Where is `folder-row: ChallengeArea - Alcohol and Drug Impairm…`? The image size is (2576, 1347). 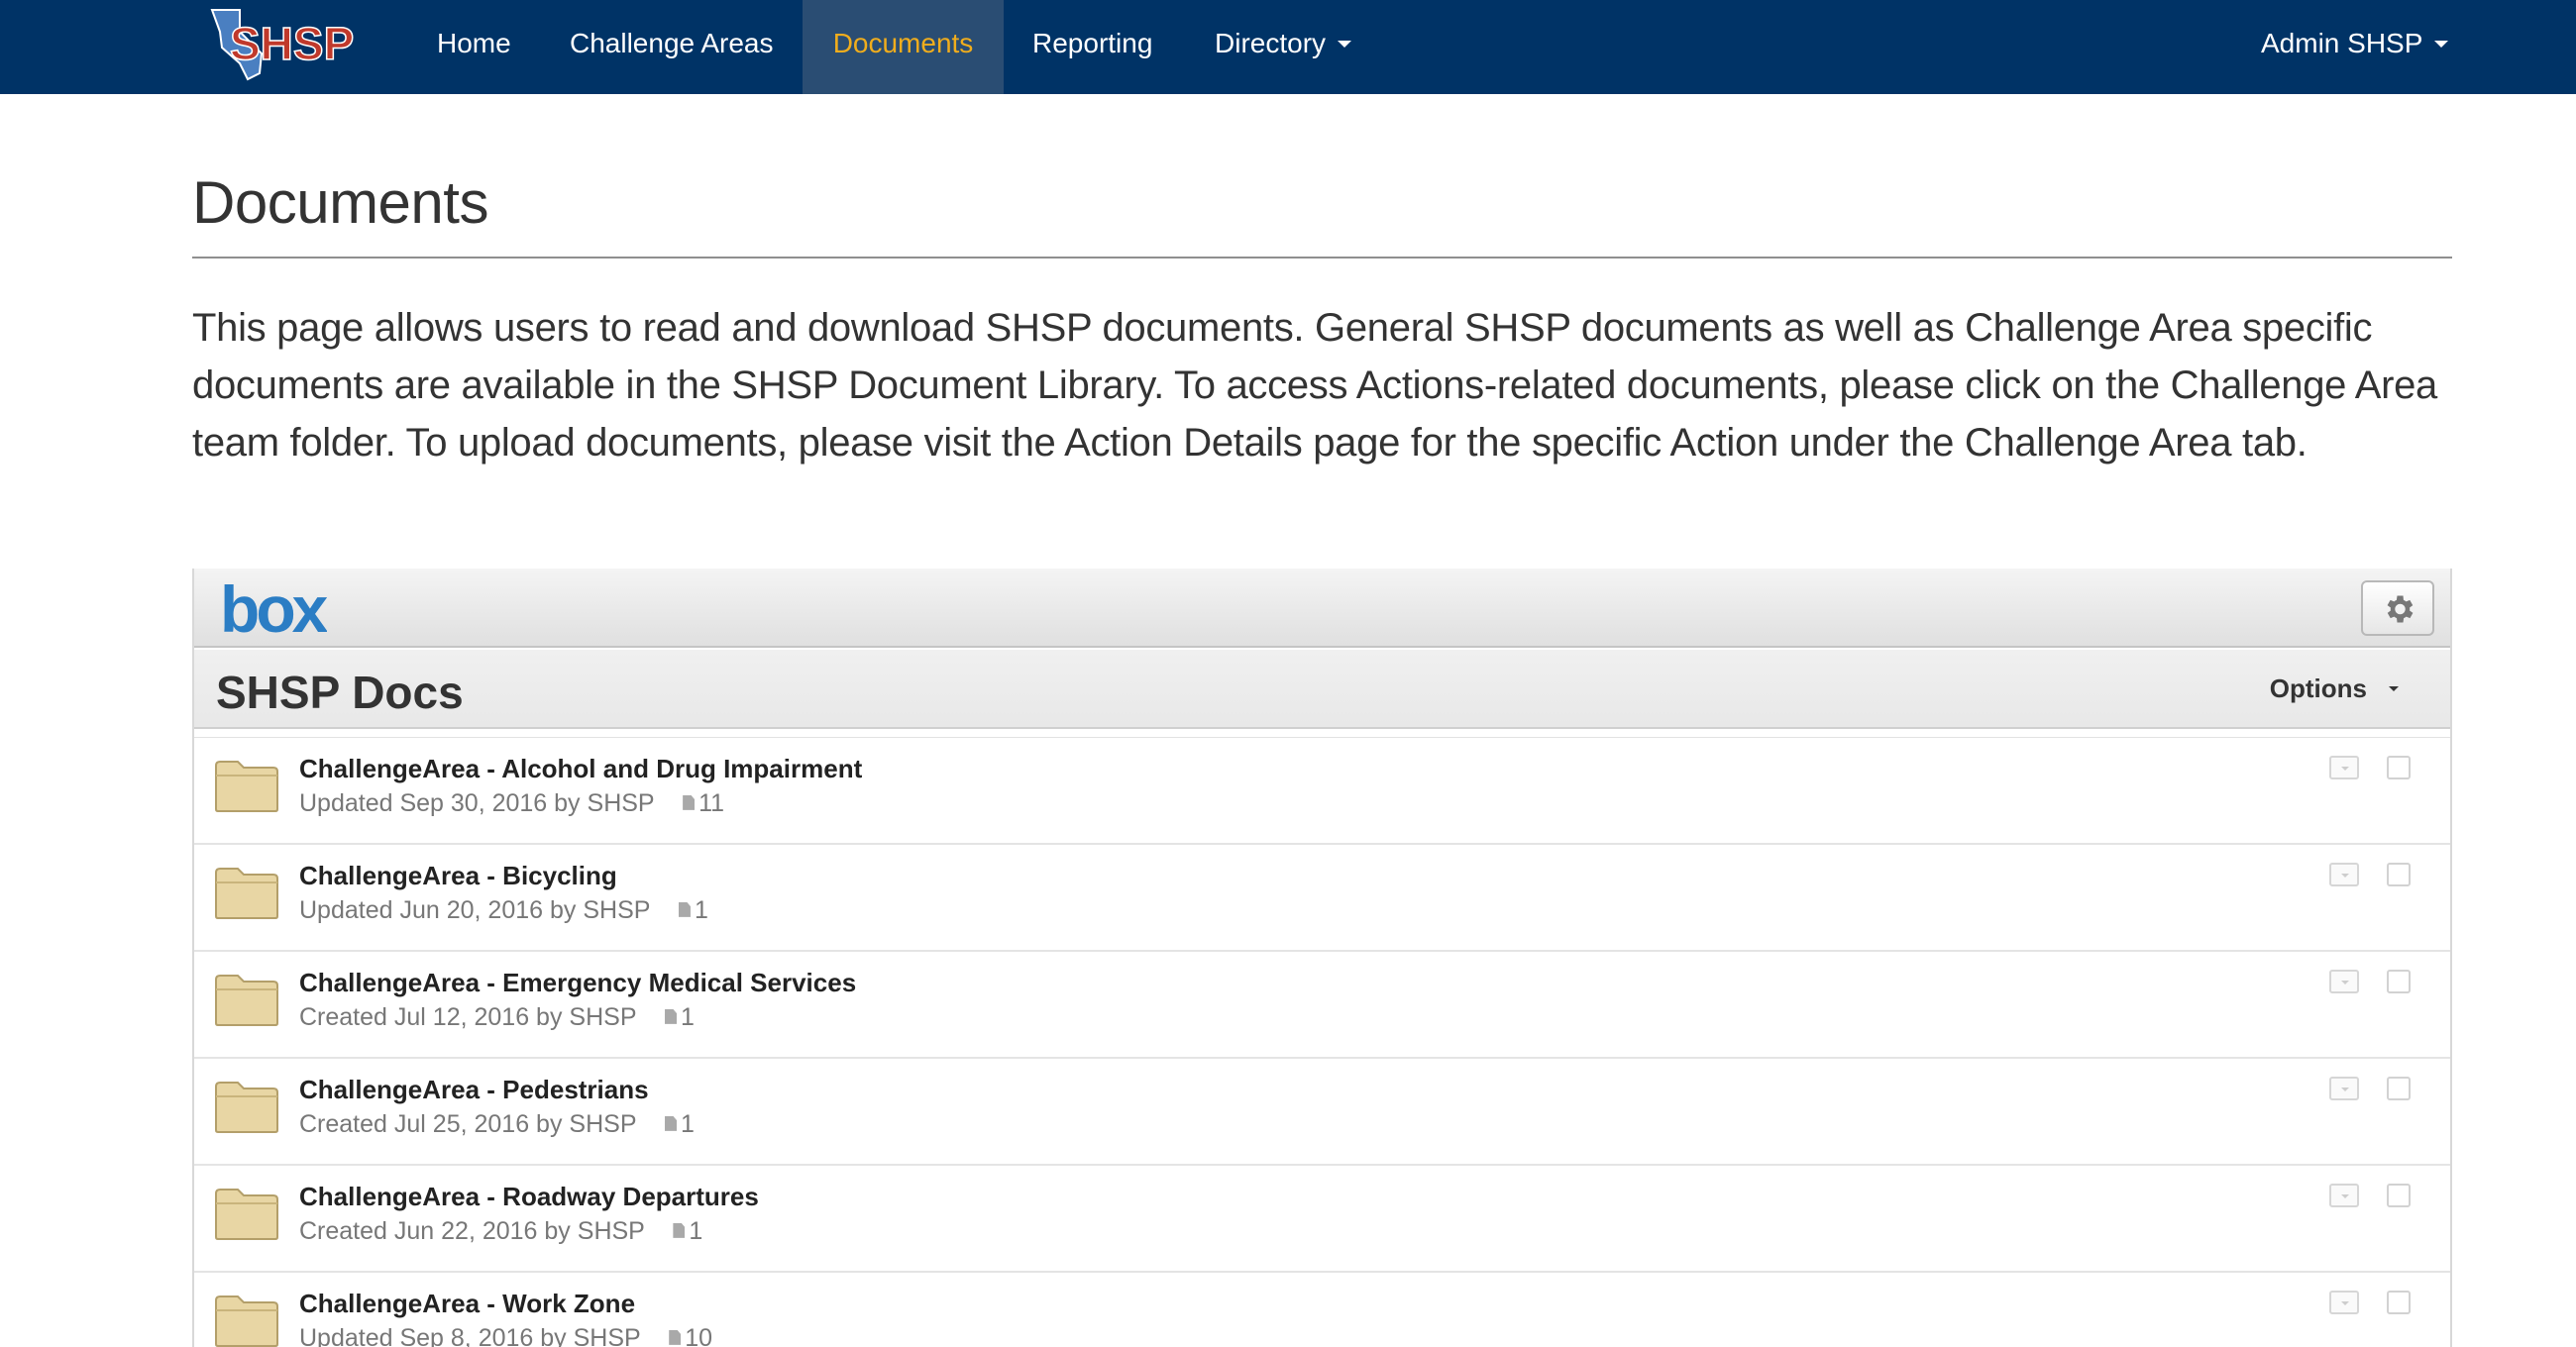
folder-row: ChallengeArea - Alcohol and Drug Impairm… is located at coordinates (1322, 791).